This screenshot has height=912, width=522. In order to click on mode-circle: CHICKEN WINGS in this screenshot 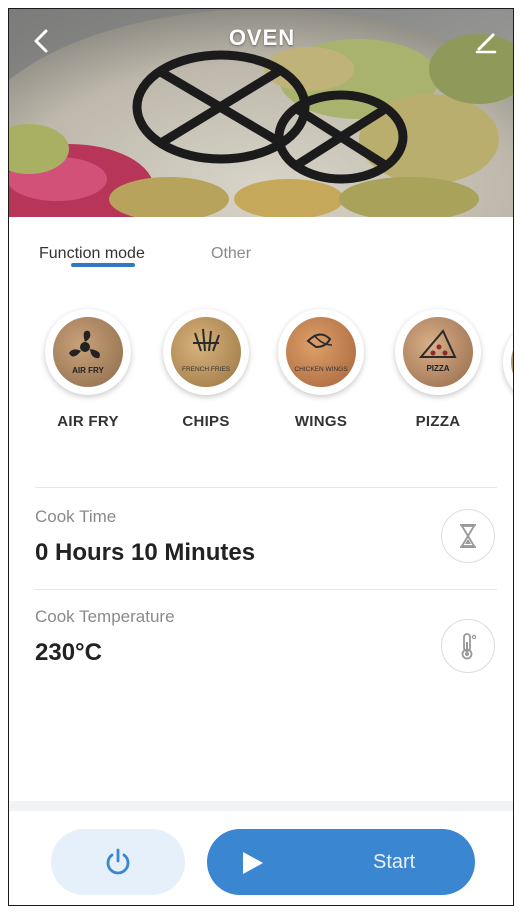, I will do `click(321, 352)`.